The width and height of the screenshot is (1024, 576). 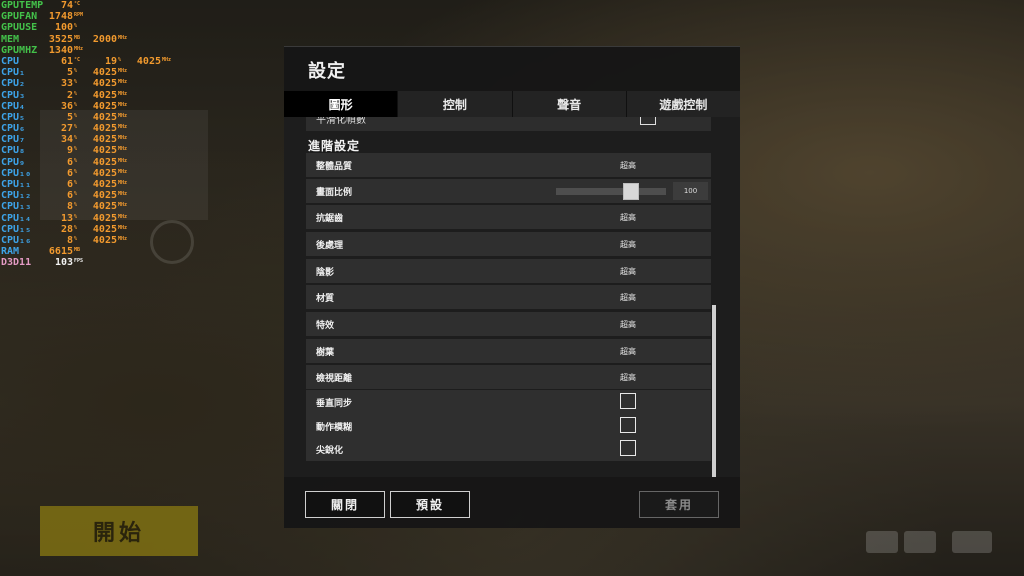 I want to click on overlay-v1: 100, so click(x=63, y=28).